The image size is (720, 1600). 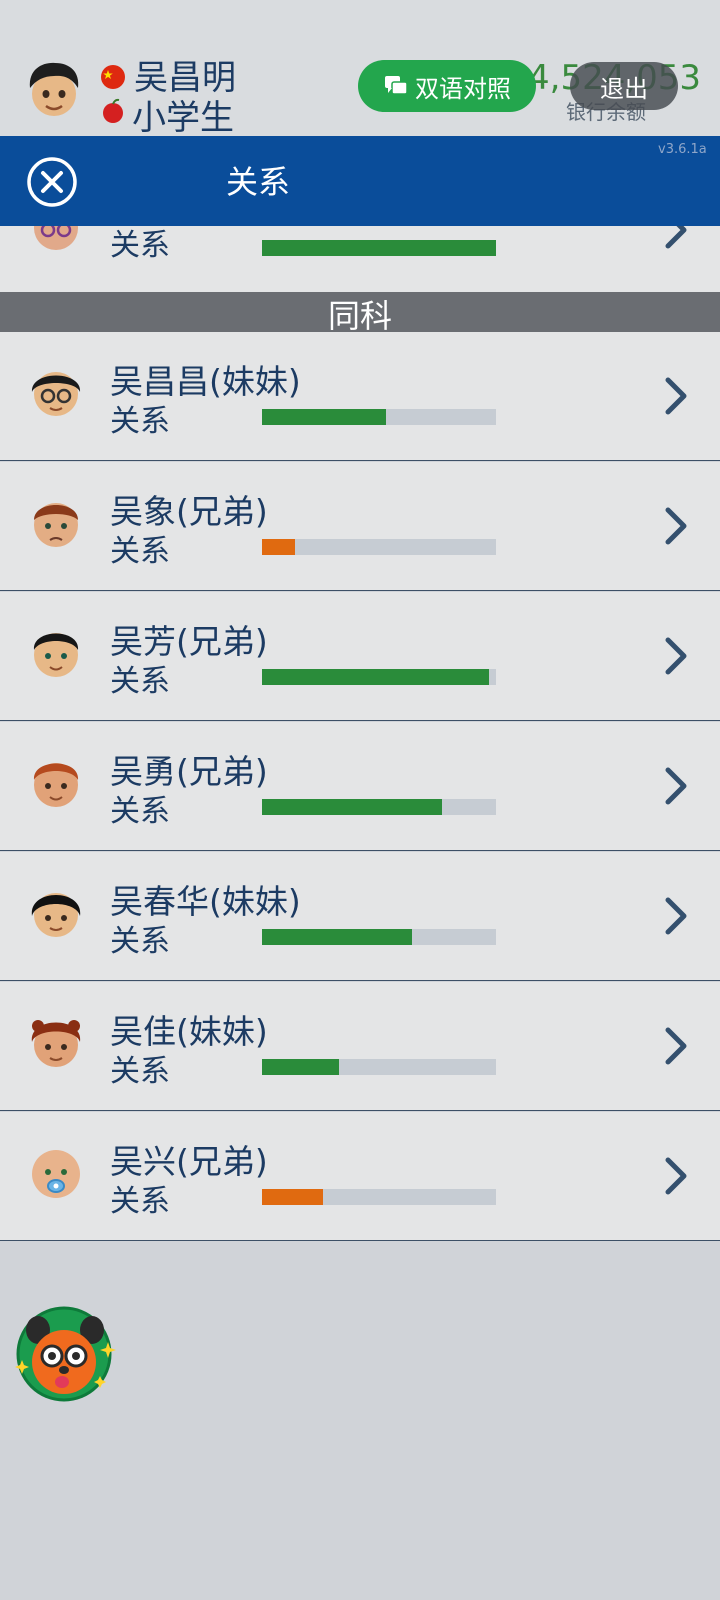 I want to click on apple-icon, so click(x=113, y=110).